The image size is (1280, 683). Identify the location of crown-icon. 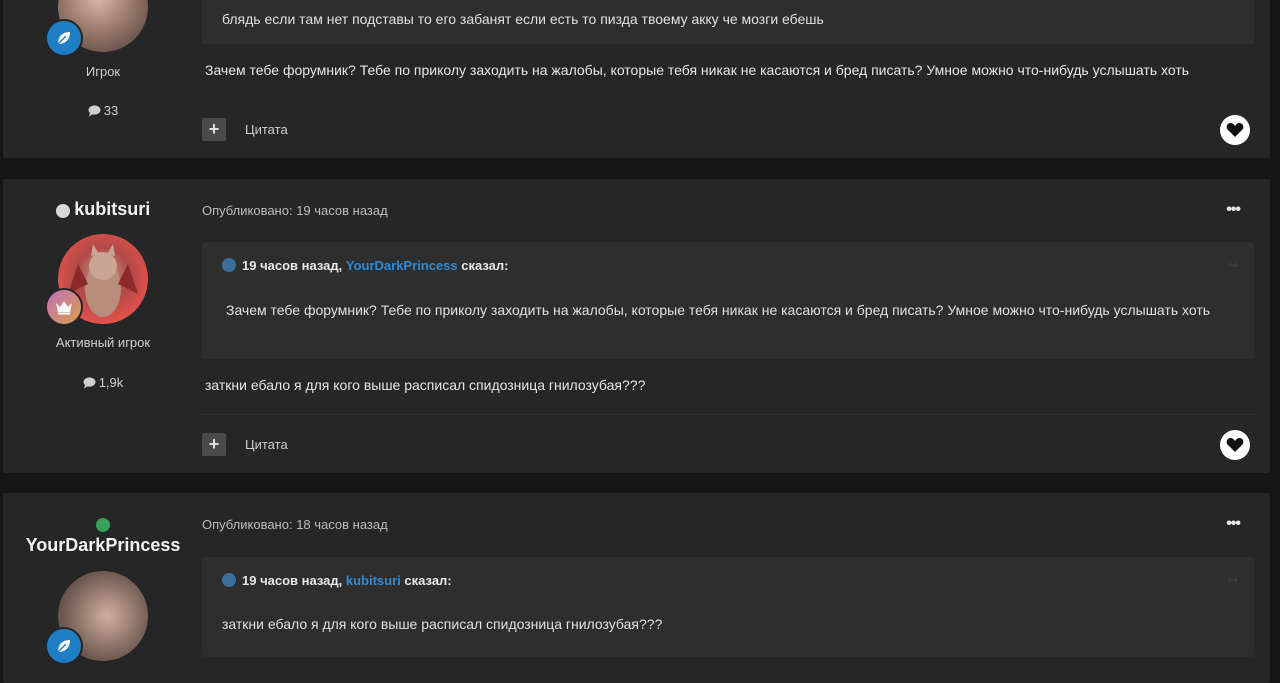
(64, 308).